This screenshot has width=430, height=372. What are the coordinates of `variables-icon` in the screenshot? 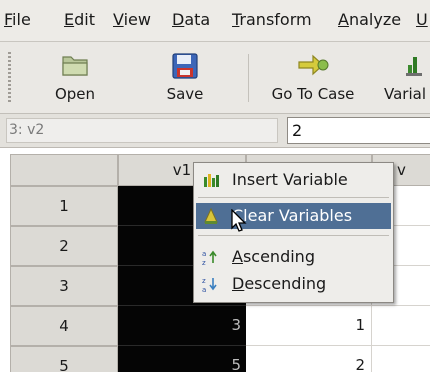 It's located at (414, 67).